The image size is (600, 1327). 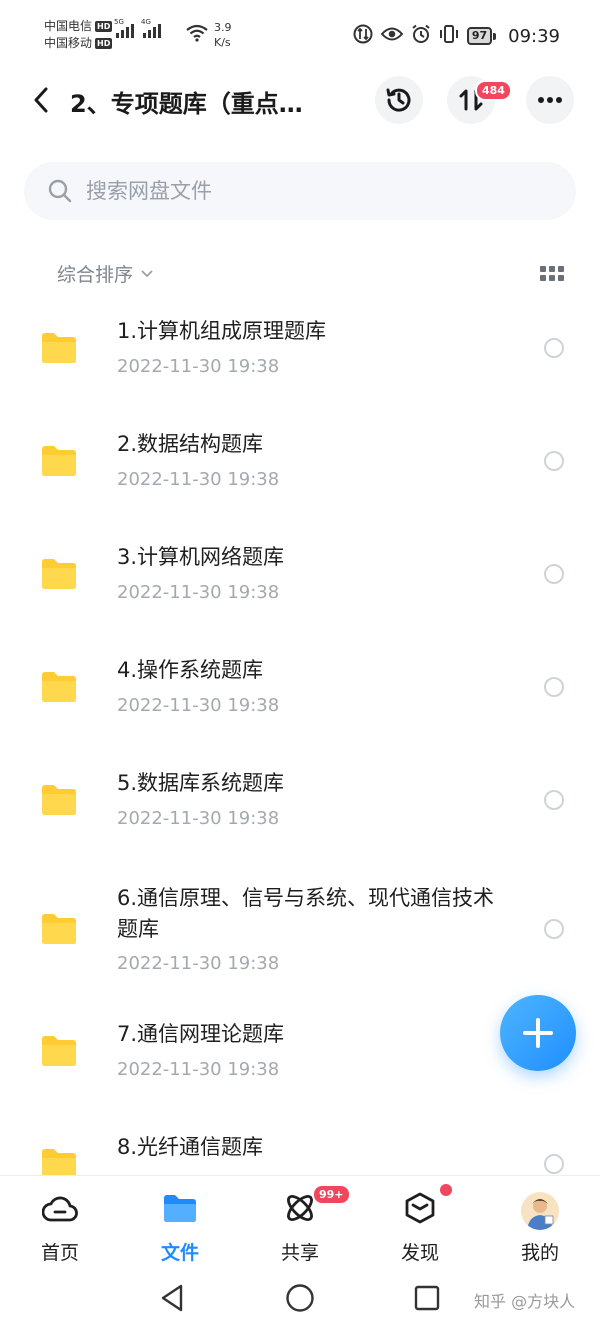 What do you see at coordinates (300, 1145) in the screenshot?
I see `list-item: 8.光纤通信题库` at bounding box center [300, 1145].